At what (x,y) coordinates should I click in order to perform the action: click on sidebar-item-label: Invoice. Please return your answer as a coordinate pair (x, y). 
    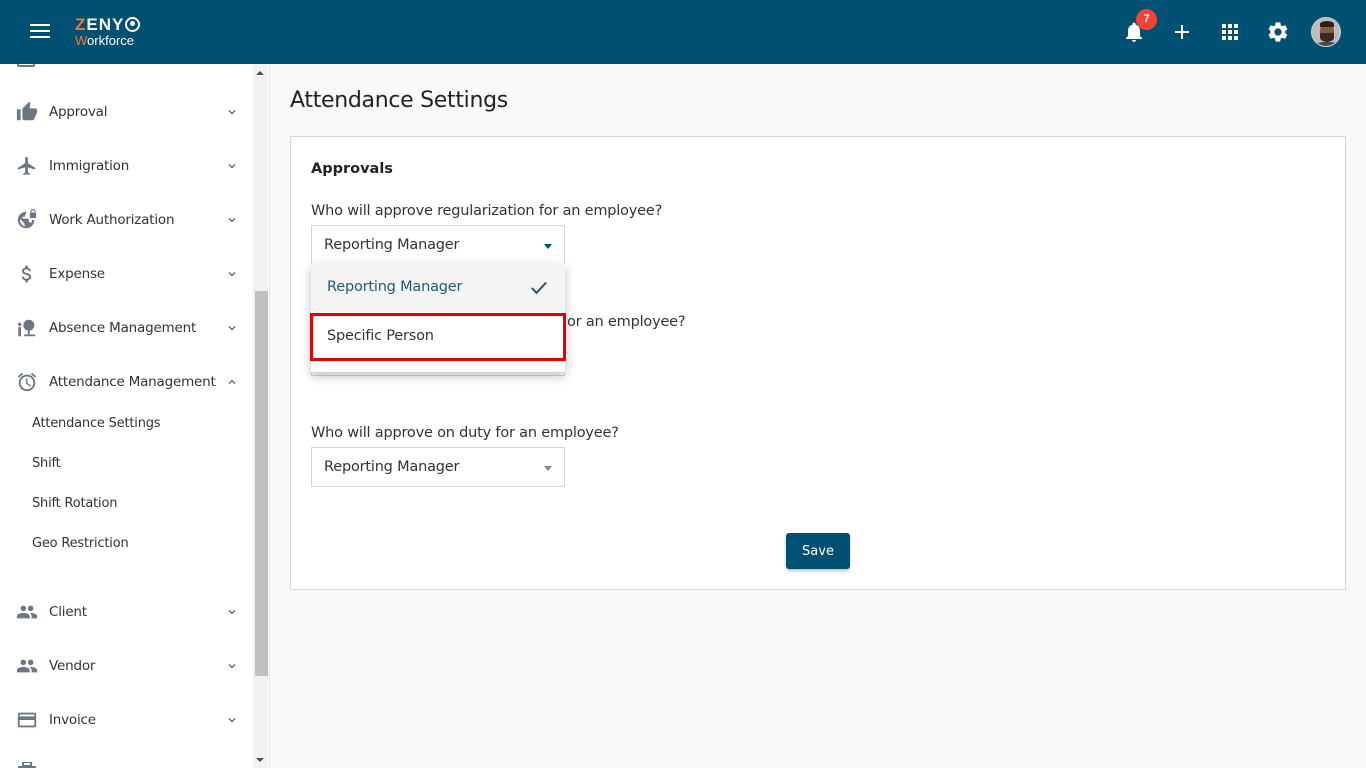
    Looking at the image, I should click on (72, 720).